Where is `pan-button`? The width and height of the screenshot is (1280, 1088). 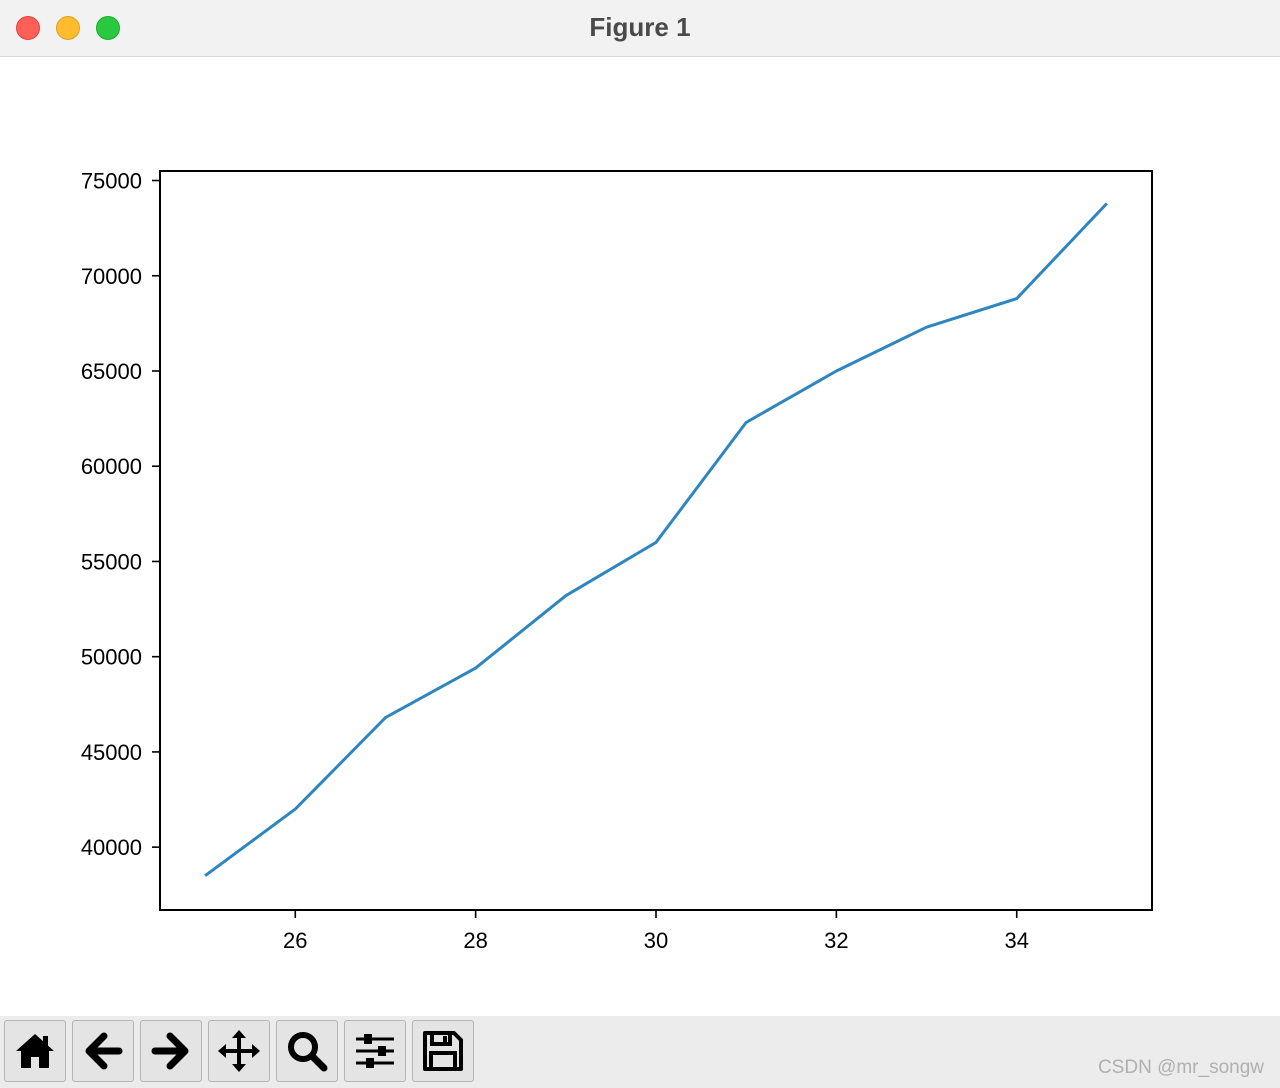
pan-button is located at coordinates (239, 1051).